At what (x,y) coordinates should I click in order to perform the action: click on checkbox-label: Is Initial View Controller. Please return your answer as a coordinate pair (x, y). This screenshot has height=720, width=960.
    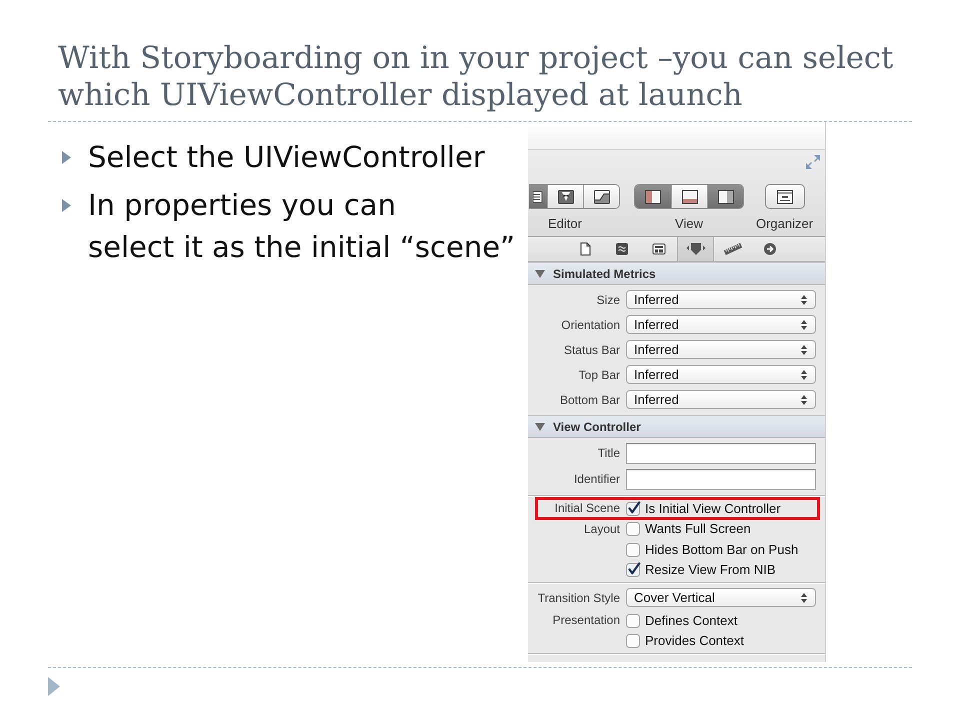
    Looking at the image, I should click on (713, 508).